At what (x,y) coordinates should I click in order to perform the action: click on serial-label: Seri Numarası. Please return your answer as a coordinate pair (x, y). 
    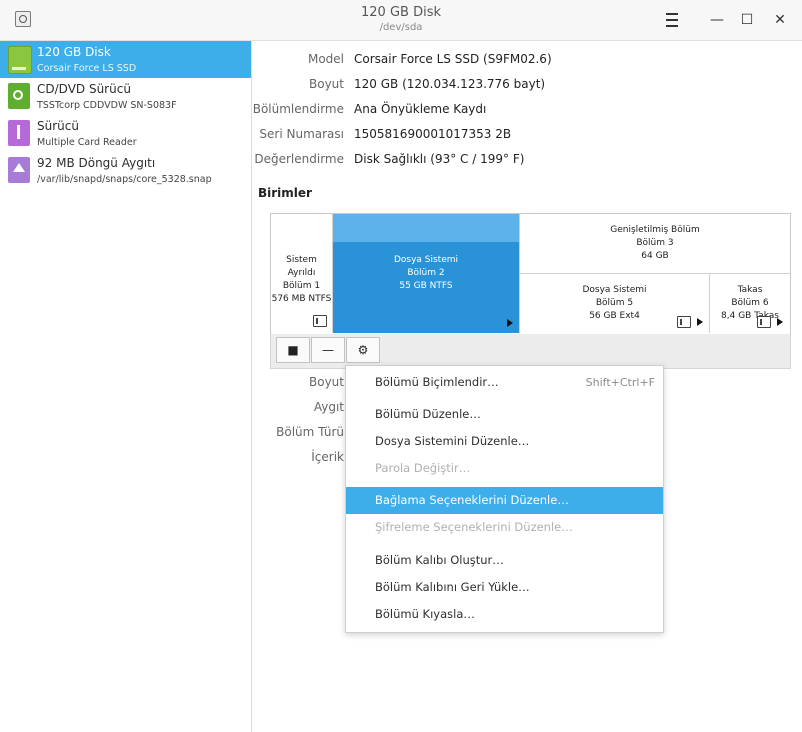
    Looking at the image, I should click on (301, 134).